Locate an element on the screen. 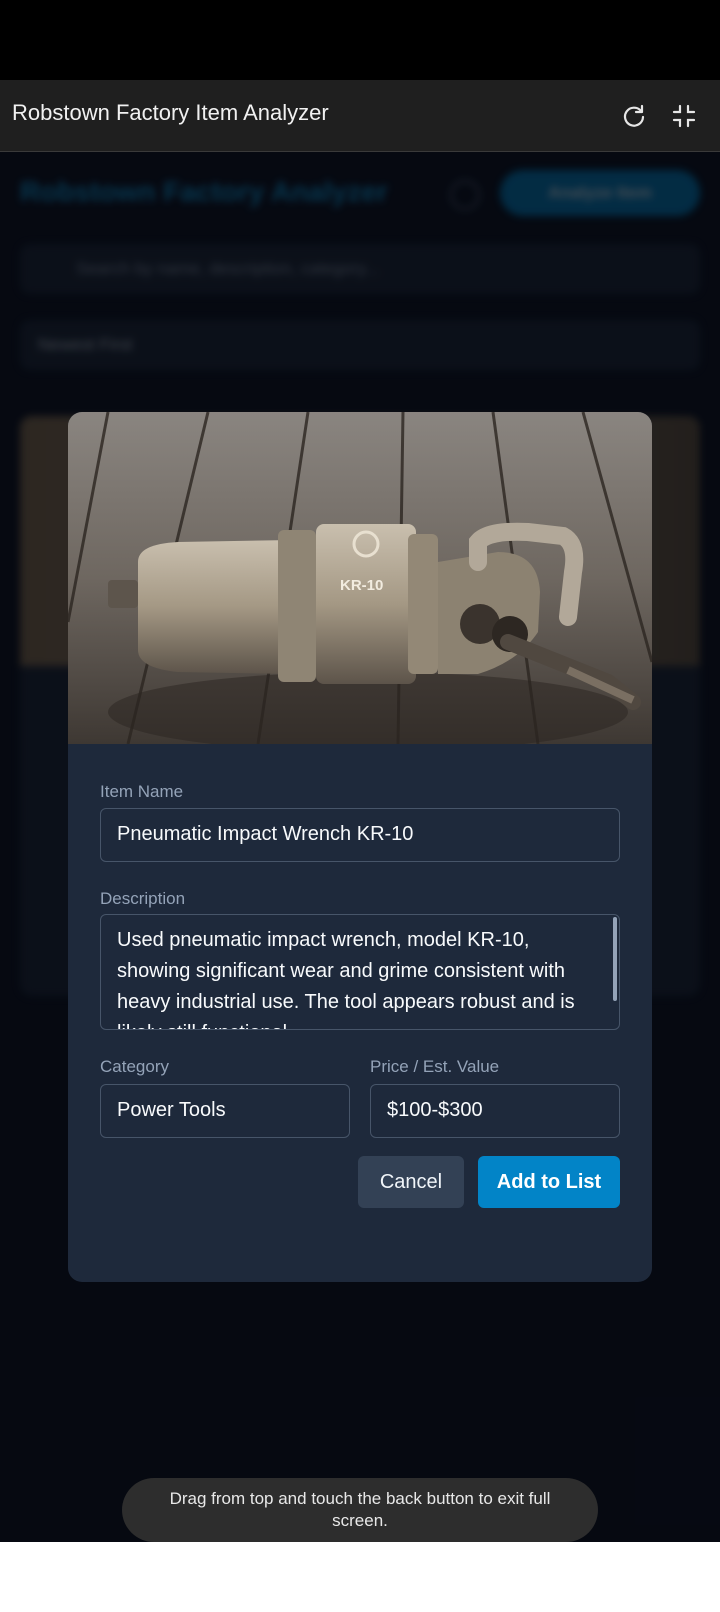 Image resolution: width=720 pixels, height=1612 pixels. exit-fullscreen-icon is located at coordinates (684, 116).